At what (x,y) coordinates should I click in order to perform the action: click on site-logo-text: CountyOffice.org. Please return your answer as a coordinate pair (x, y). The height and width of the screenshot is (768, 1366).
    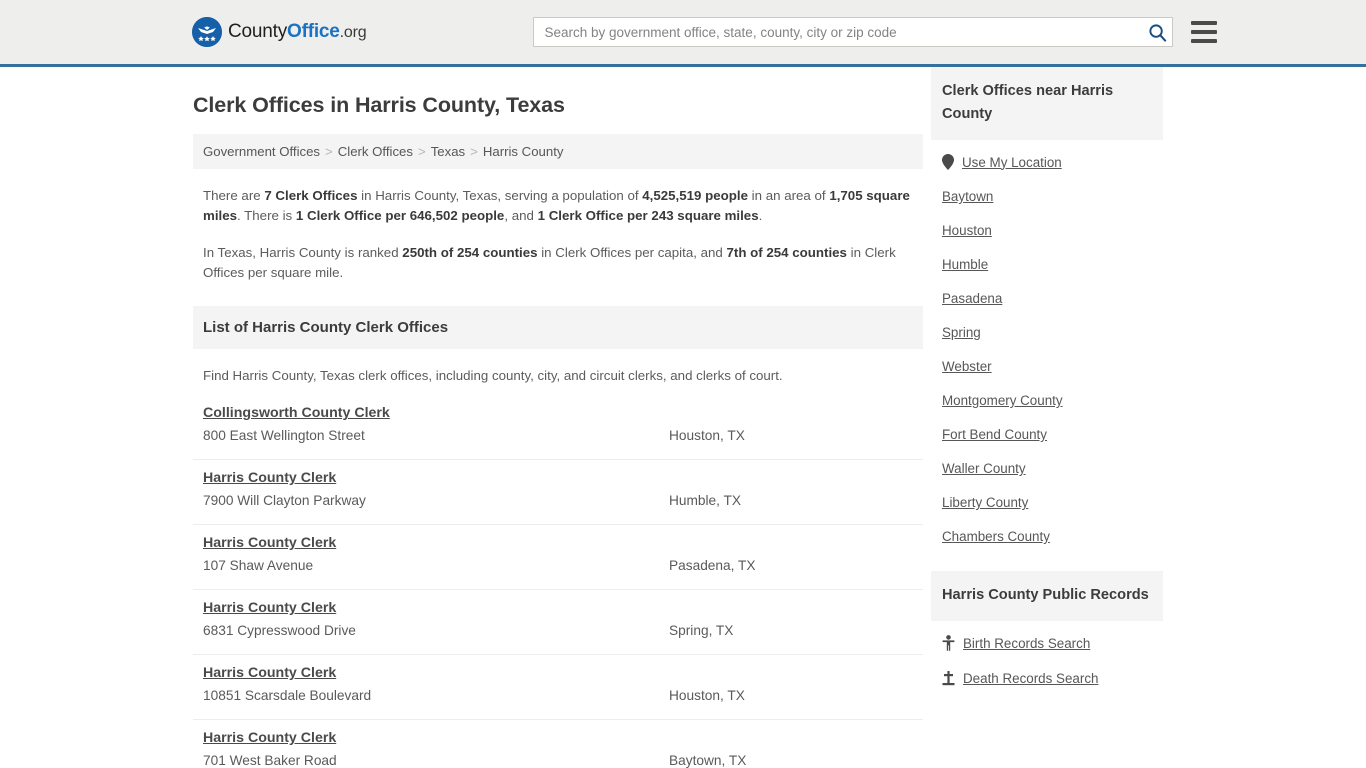
    Looking at the image, I should click on (297, 32).